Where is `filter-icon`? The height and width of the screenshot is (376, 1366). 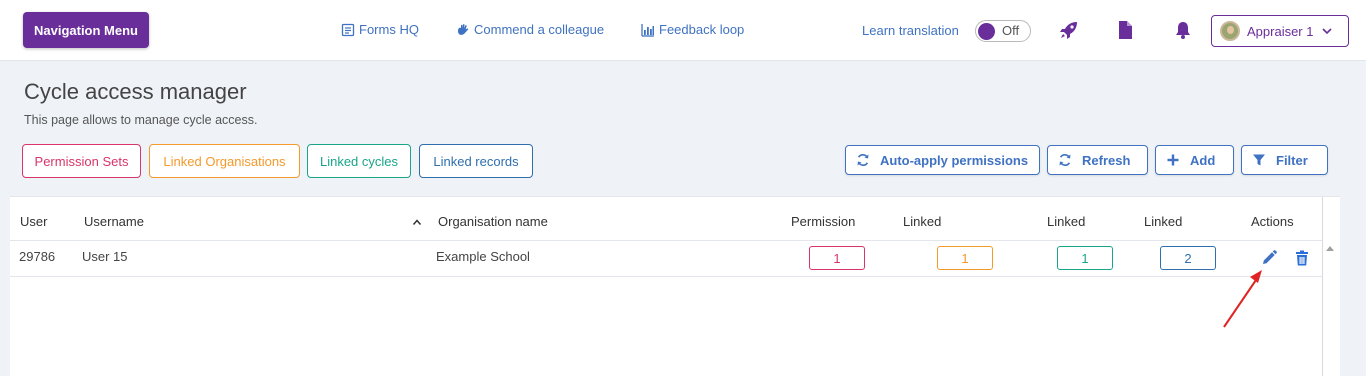
filter-icon is located at coordinates (1259, 160).